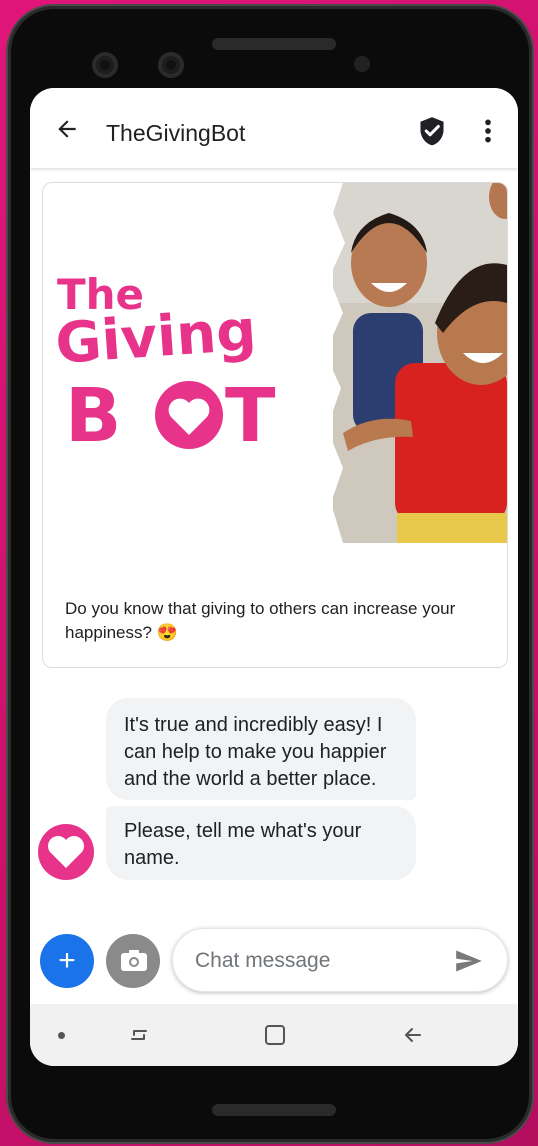 This screenshot has height=1146, width=538. What do you see at coordinates (432, 131) in the screenshot?
I see `shield-check-icon` at bounding box center [432, 131].